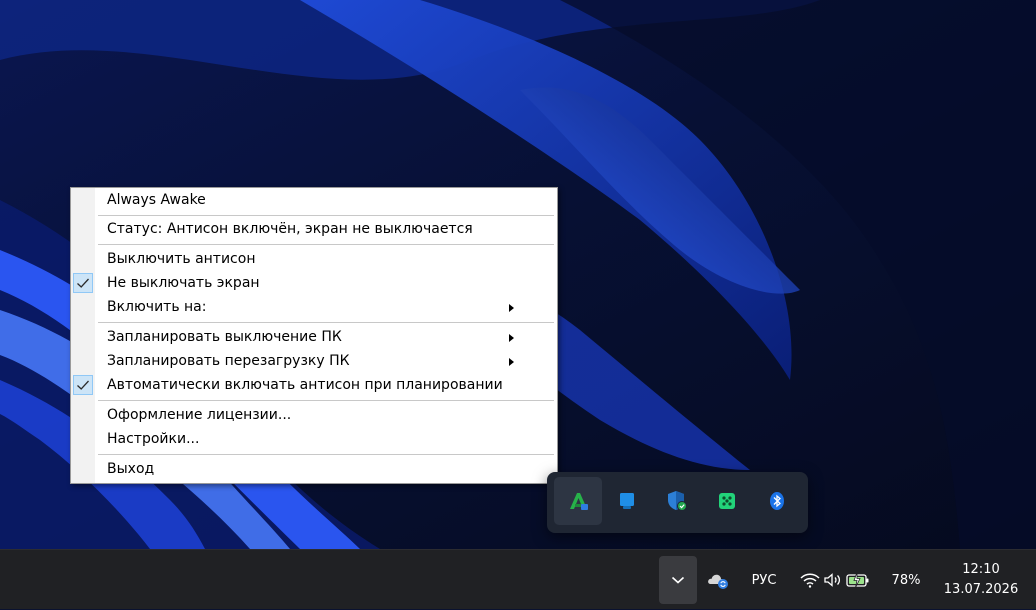 This screenshot has height=610, width=1036. I want to click on bluetooth-icon, so click(777, 501).